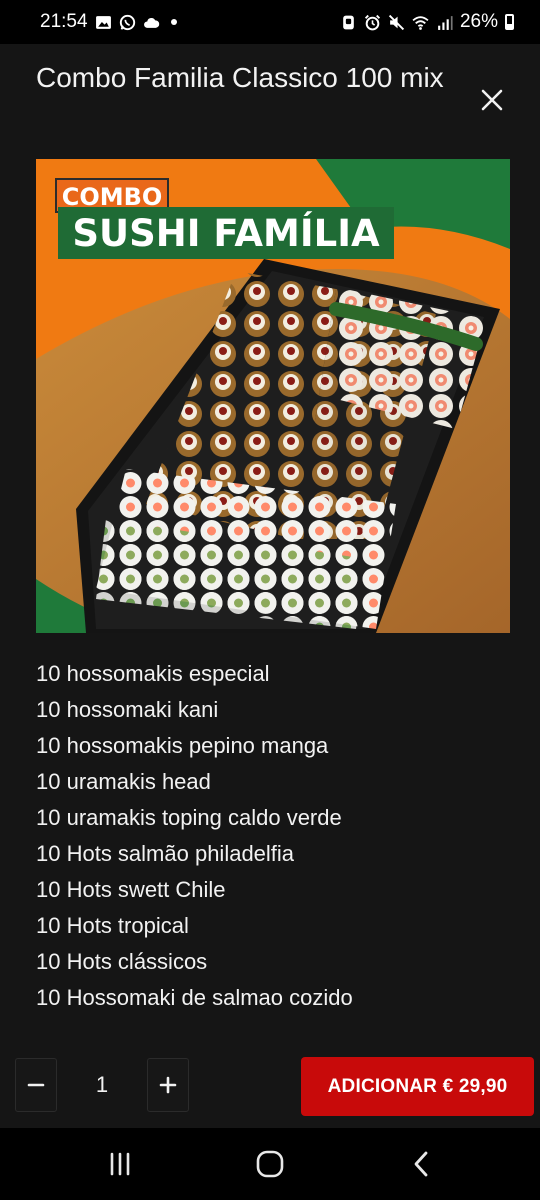 This screenshot has width=540, height=1200. I want to click on battery-icon, so click(509, 22).